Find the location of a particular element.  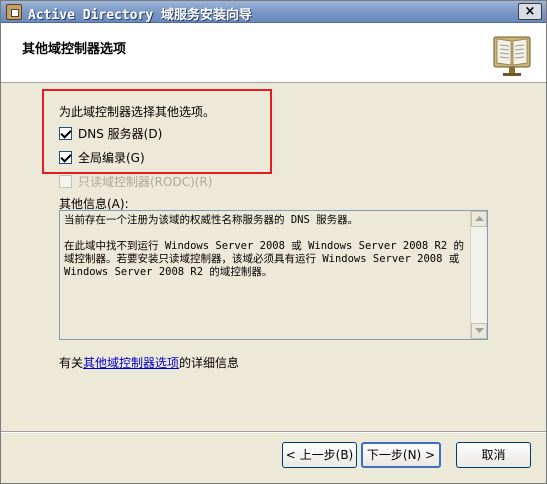

back-button: < 上一步(B) is located at coordinates (319, 455).